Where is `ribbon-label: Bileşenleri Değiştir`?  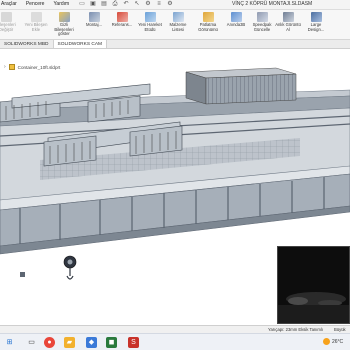
ribbon-label: Bileşenleri Değiştir is located at coordinates (8, 27).